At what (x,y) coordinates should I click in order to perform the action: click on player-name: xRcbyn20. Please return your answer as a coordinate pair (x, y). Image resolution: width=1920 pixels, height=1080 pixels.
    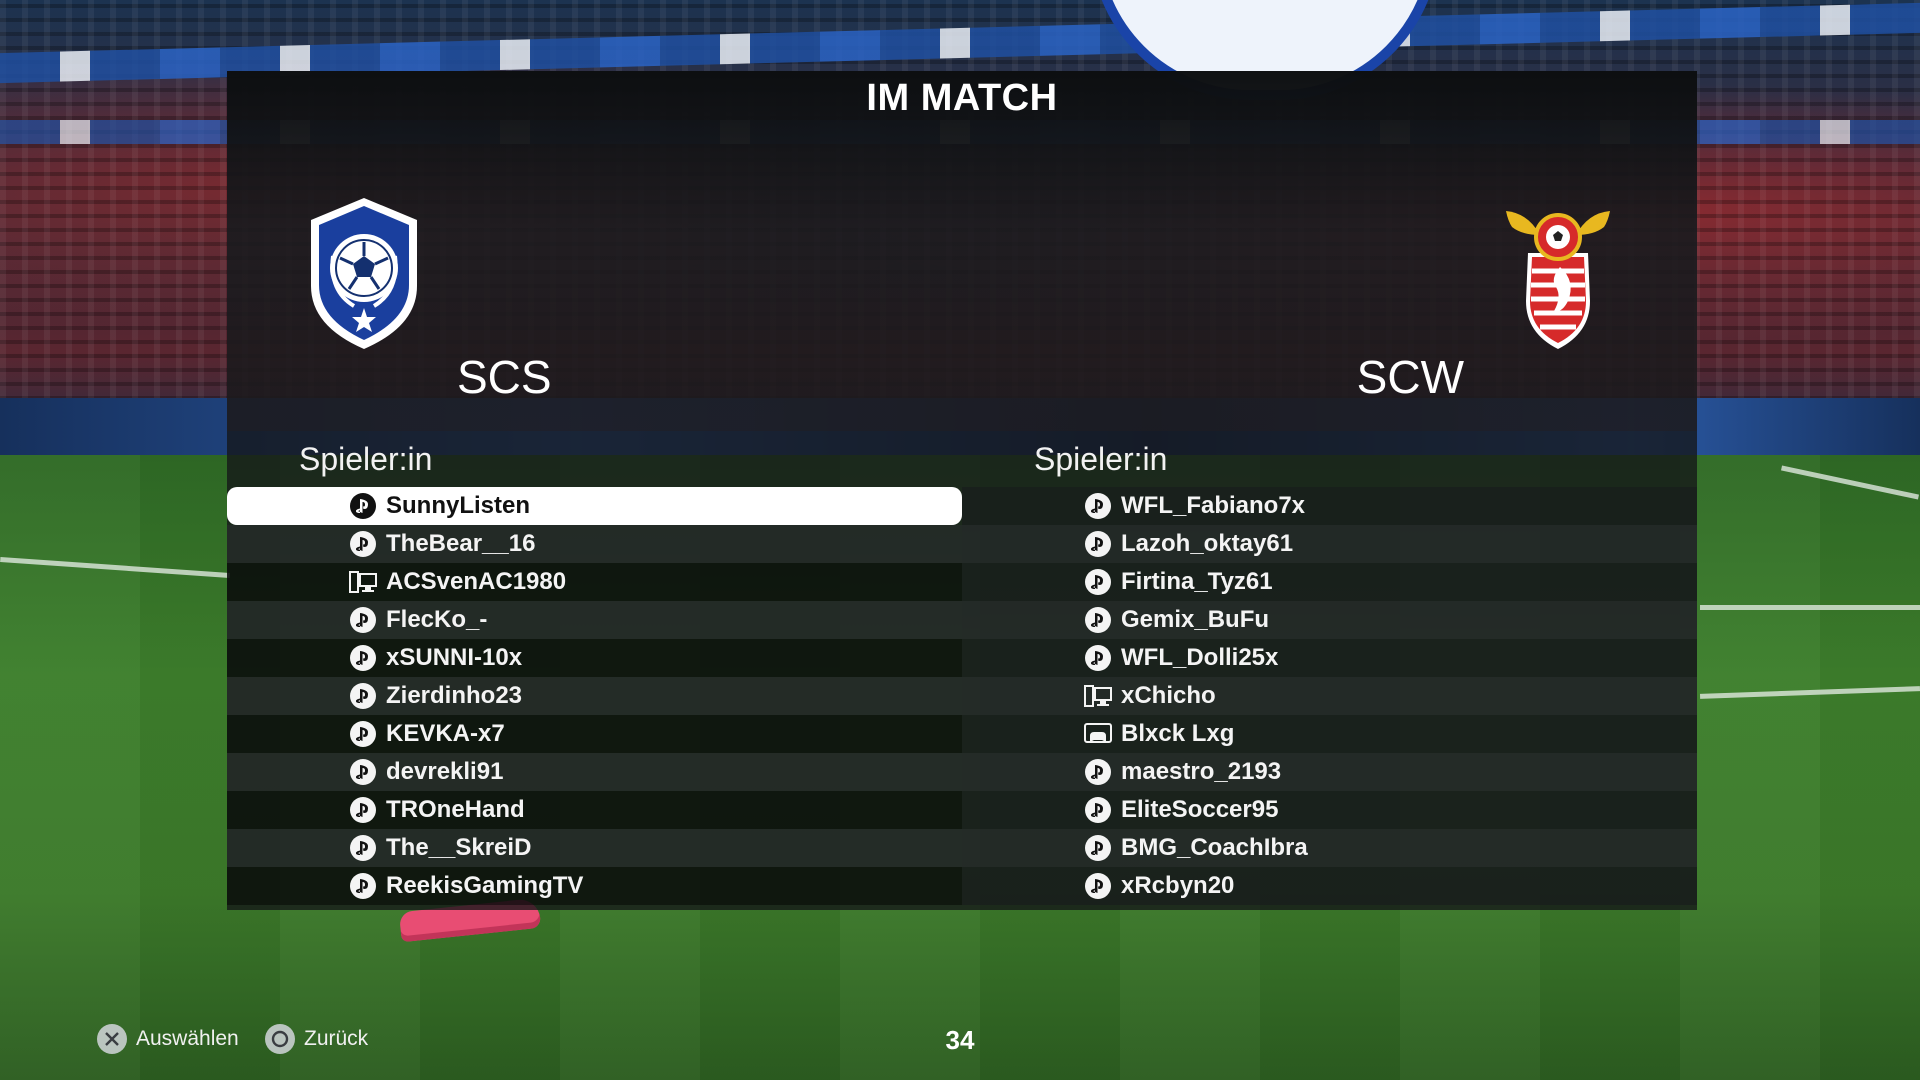
    Looking at the image, I should click on (1178, 885).